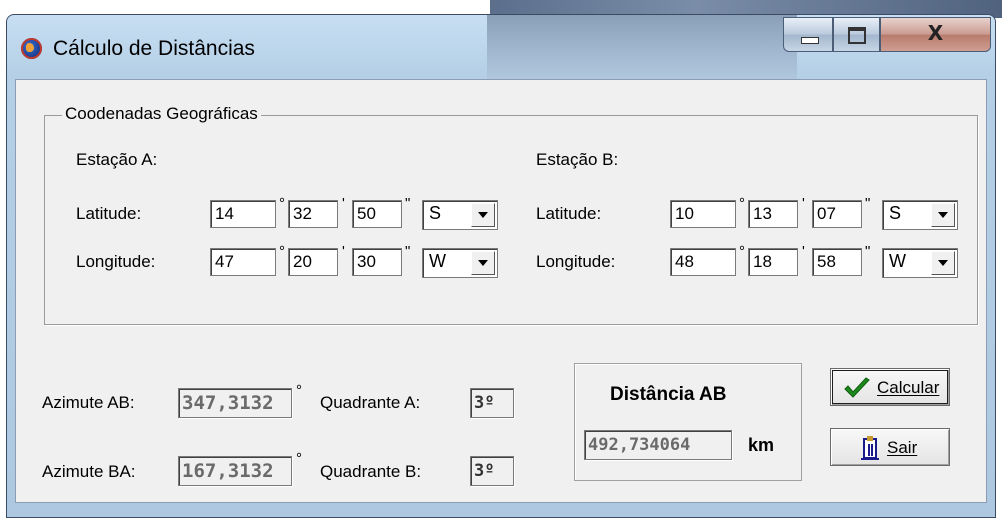  I want to click on station-a-lon-hemisphere-value: W, so click(437, 261).